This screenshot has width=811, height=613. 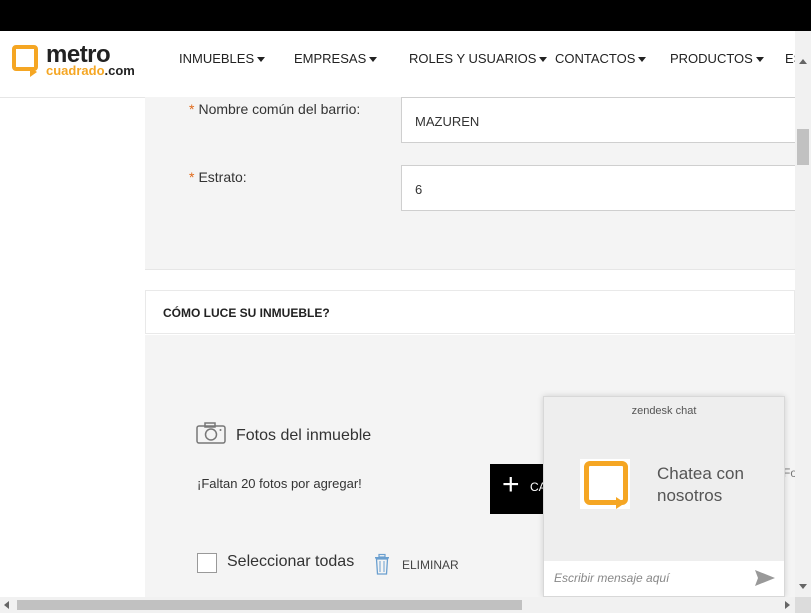 I want to click on chat-brand: zendesk chat, so click(x=664, y=411).